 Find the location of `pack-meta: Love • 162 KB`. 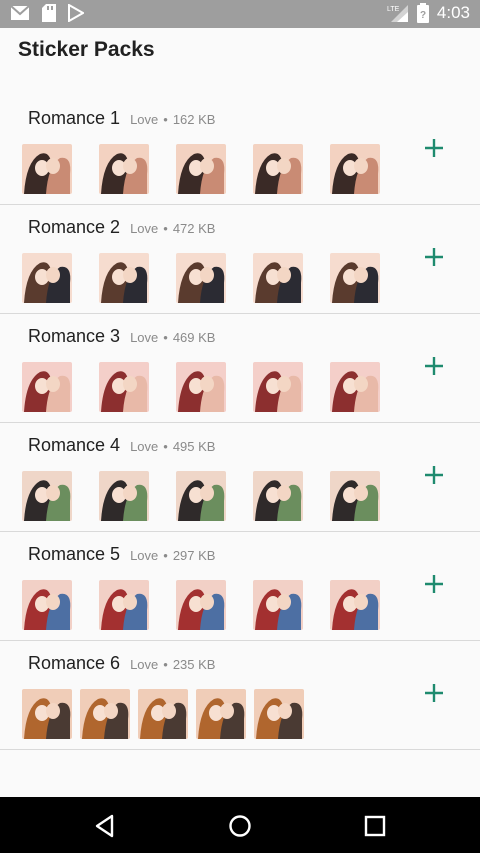

pack-meta: Love • 162 KB is located at coordinates (172, 119).